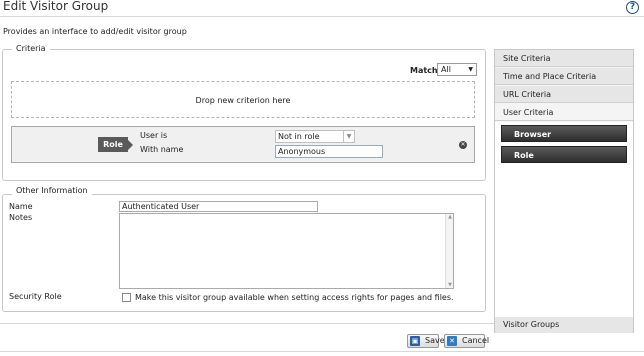 The image size is (644, 356). I want to click on cancel-button-label: Cancel, so click(476, 340).